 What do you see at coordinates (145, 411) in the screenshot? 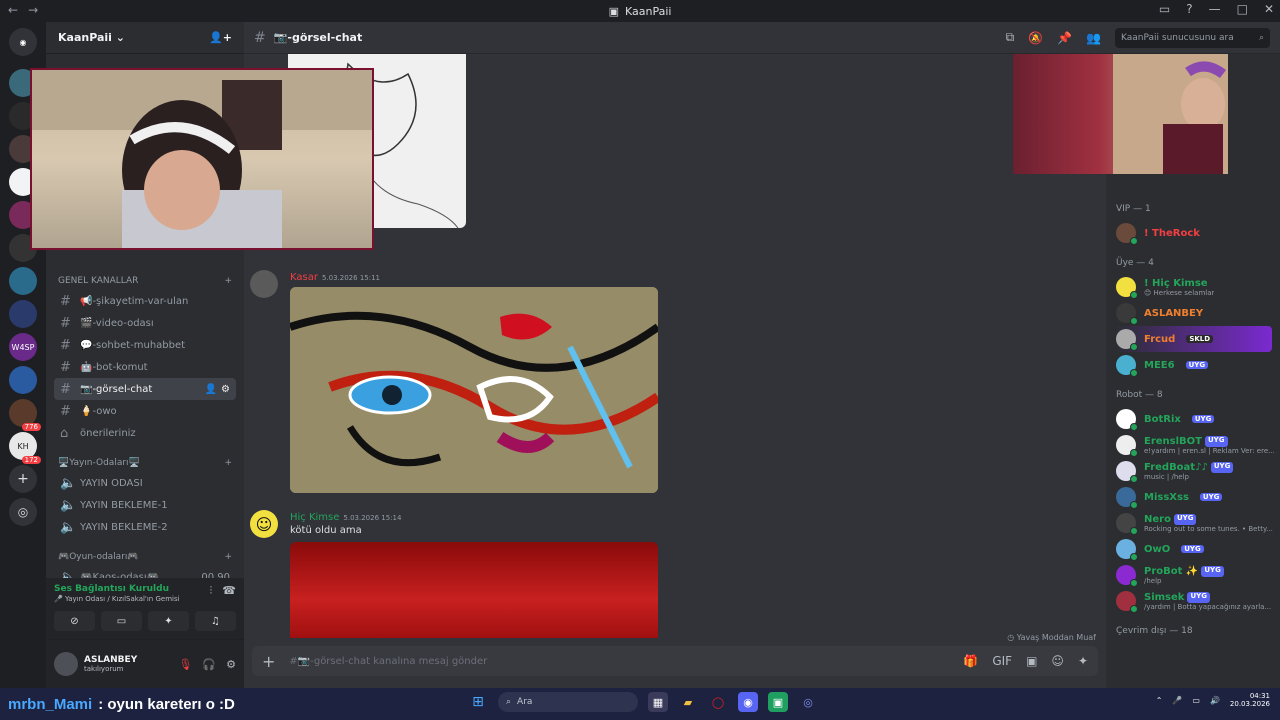
I see `channel-item: # 🍦-owo` at bounding box center [145, 411].